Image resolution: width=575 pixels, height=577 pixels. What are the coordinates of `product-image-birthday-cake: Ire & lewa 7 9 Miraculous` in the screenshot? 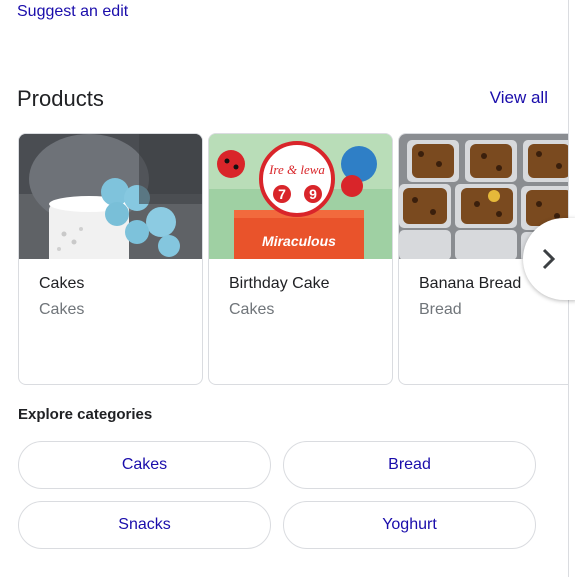 It's located at (300, 196).